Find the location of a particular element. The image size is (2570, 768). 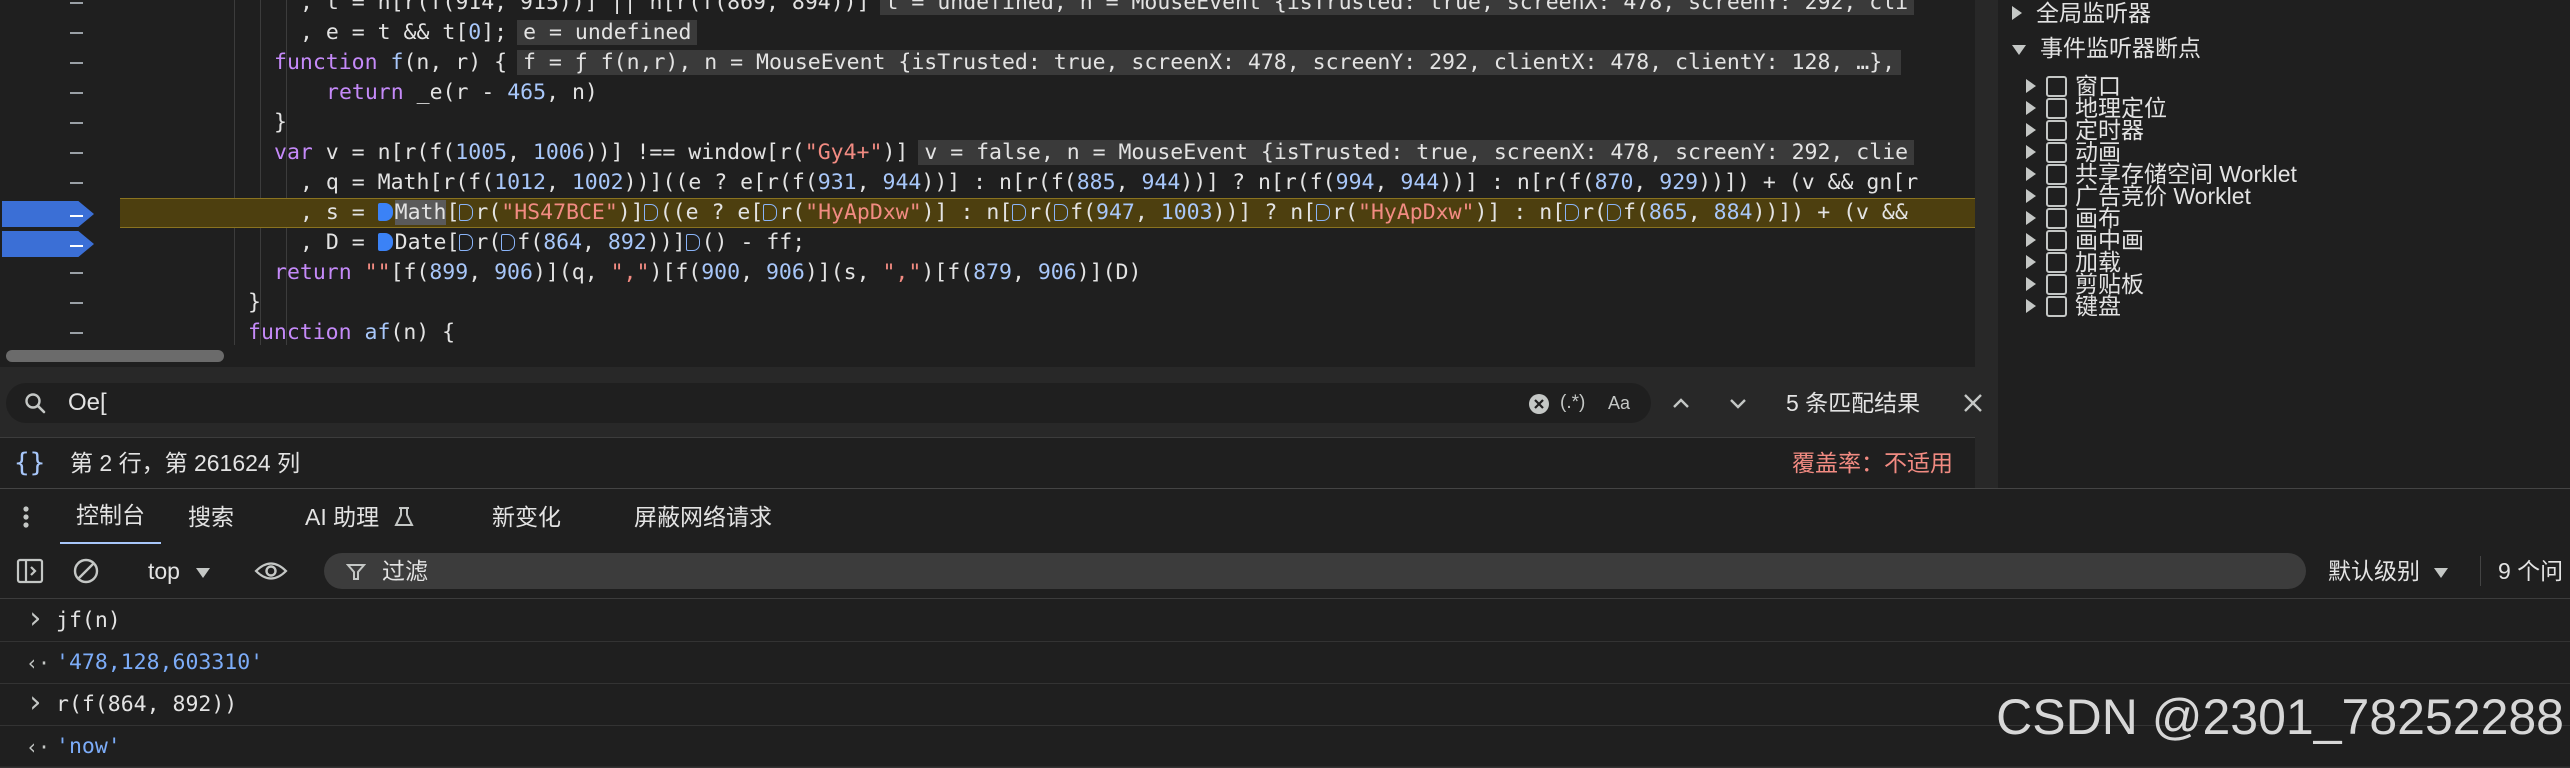

line-gutter is located at coordinates (60, 172).